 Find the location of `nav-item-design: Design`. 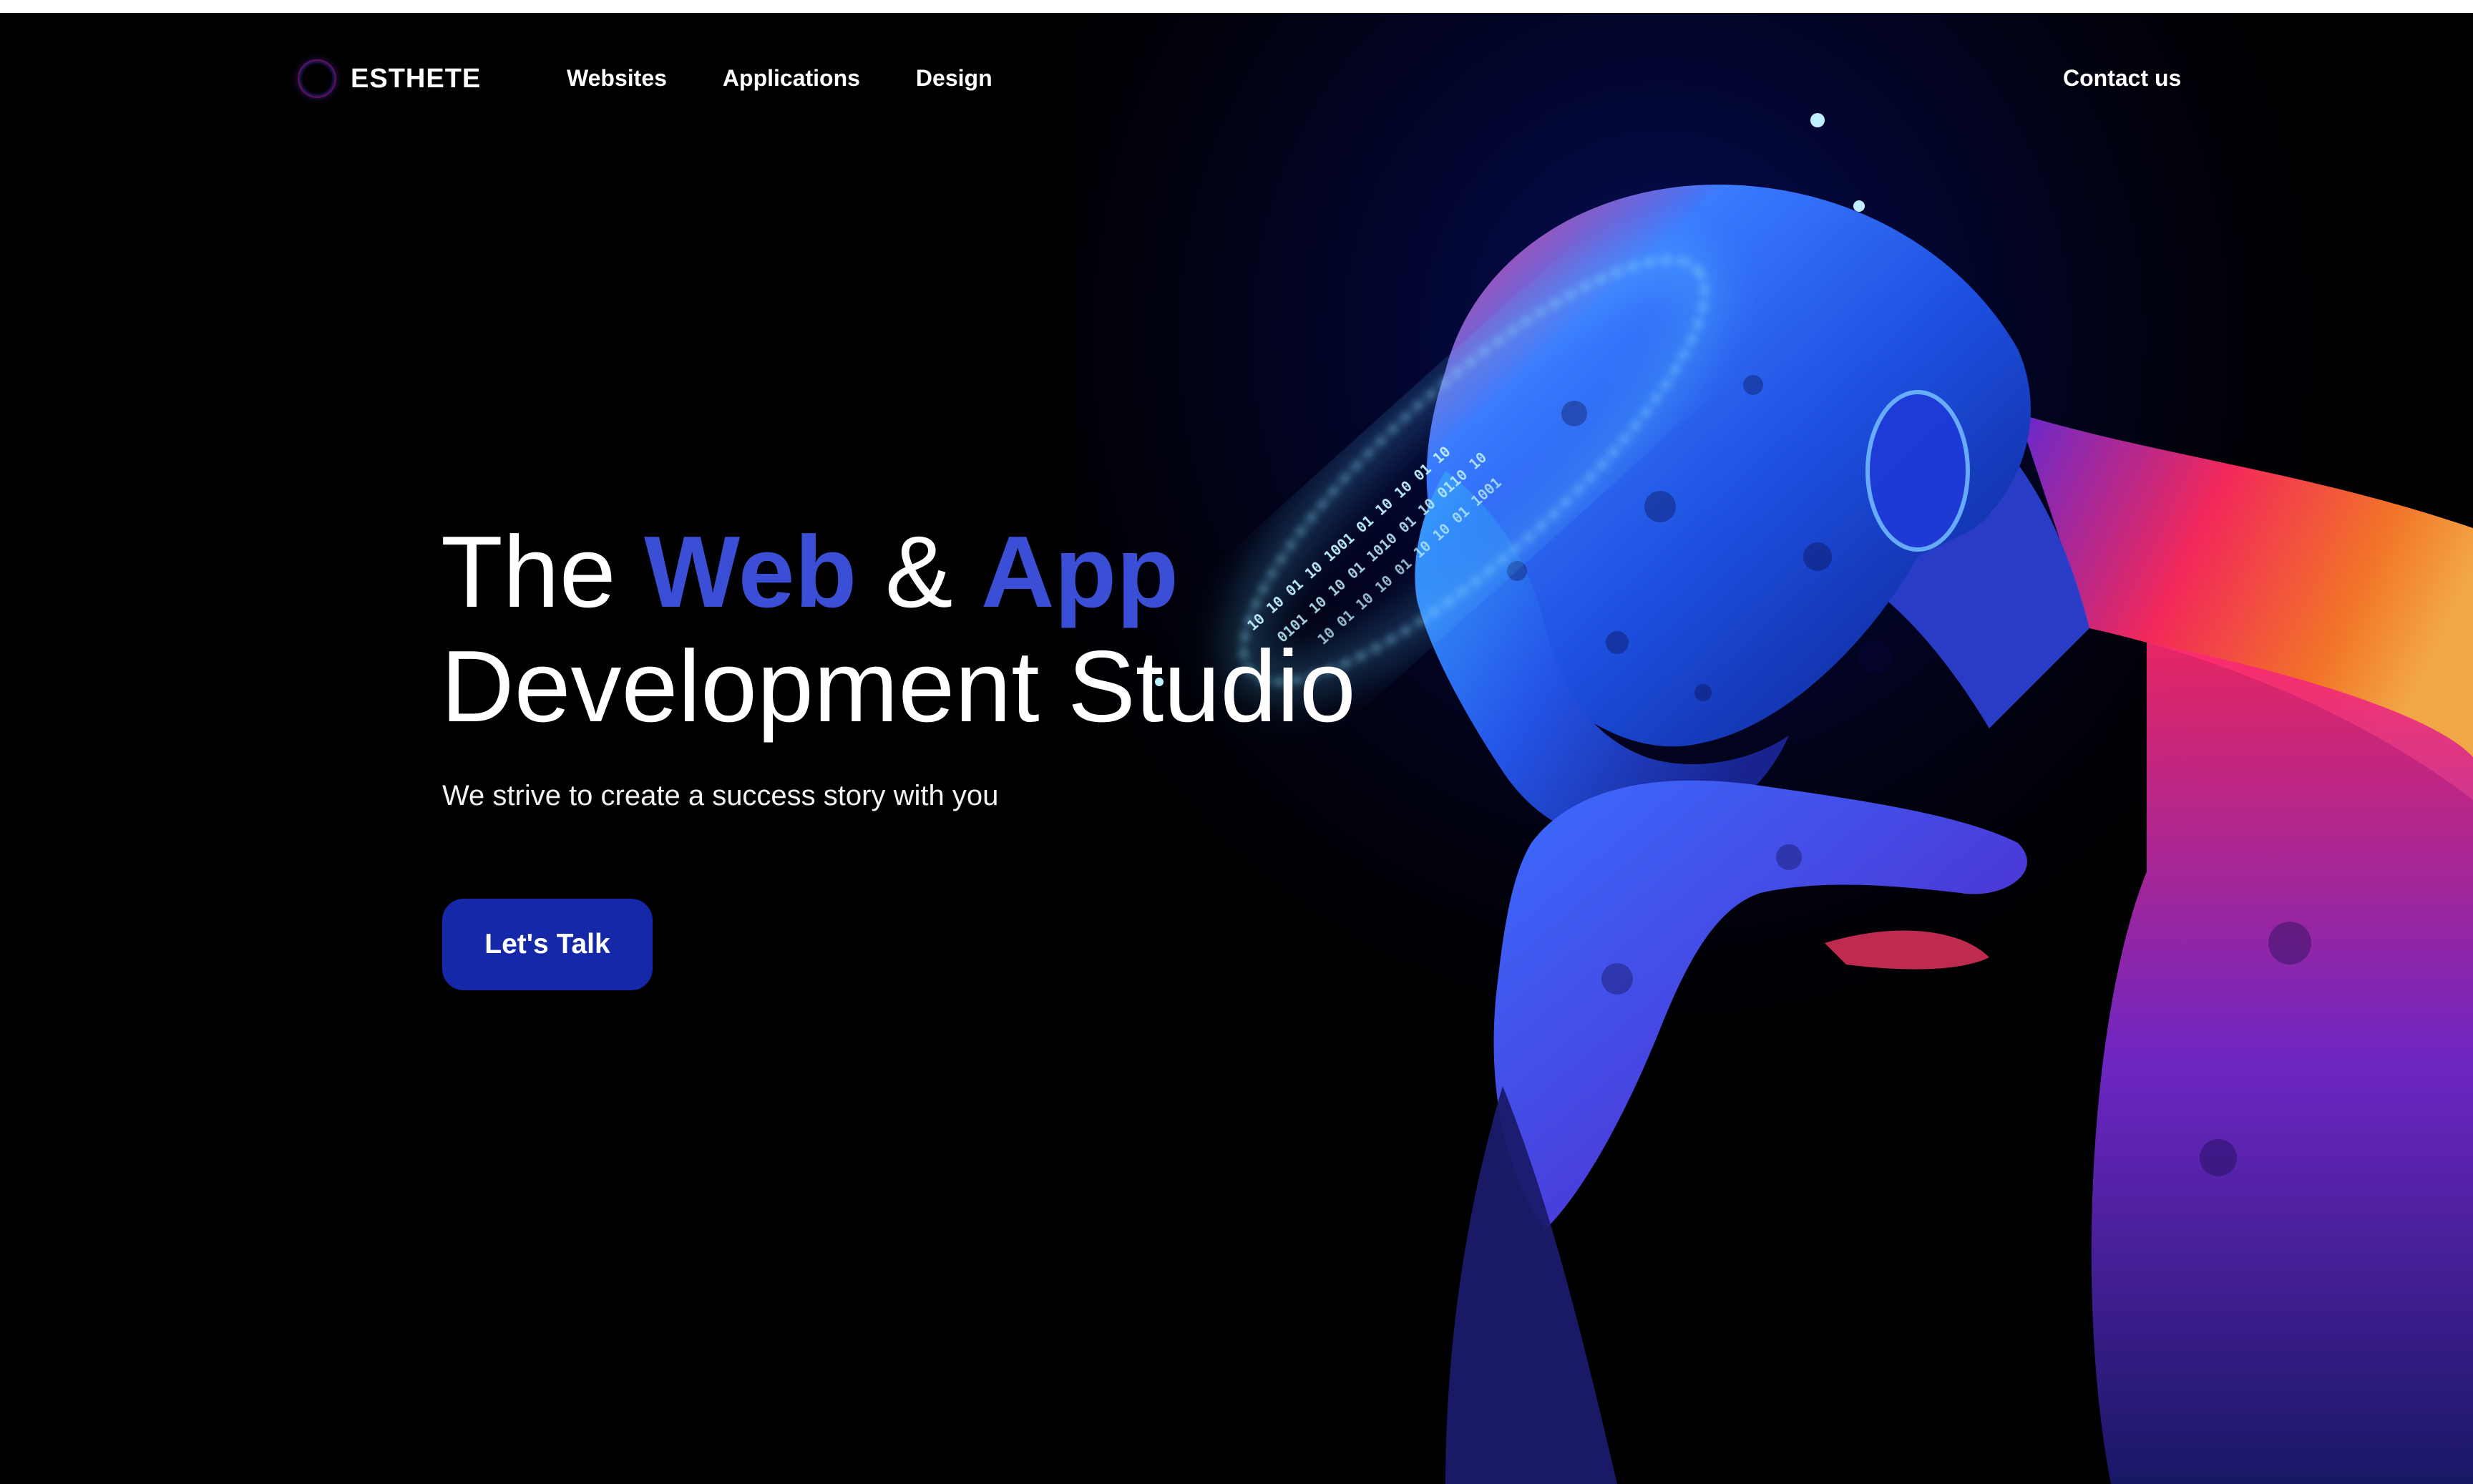

nav-item-design: Design is located at coordinates (954, 78).